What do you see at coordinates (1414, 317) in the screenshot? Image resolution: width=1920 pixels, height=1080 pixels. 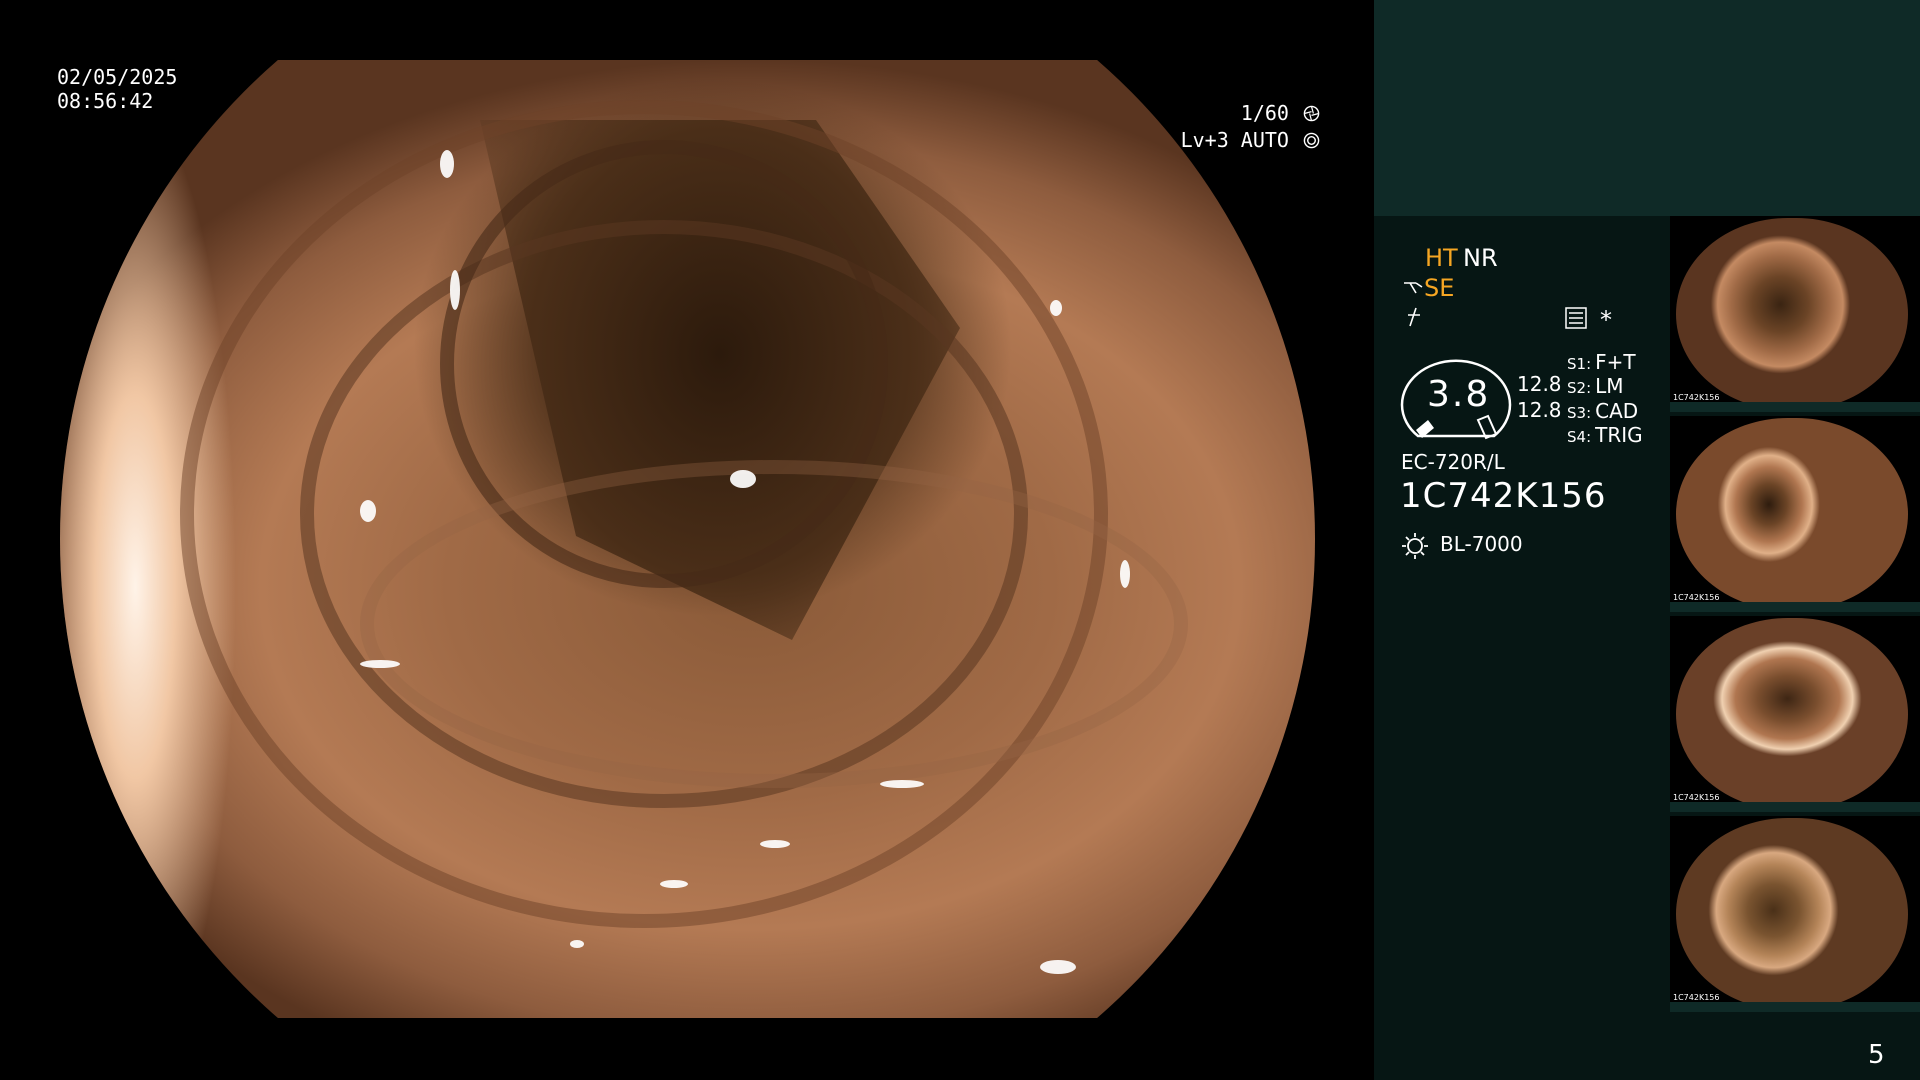 I see `freeze-icon` at bounding box center [1414, 317].